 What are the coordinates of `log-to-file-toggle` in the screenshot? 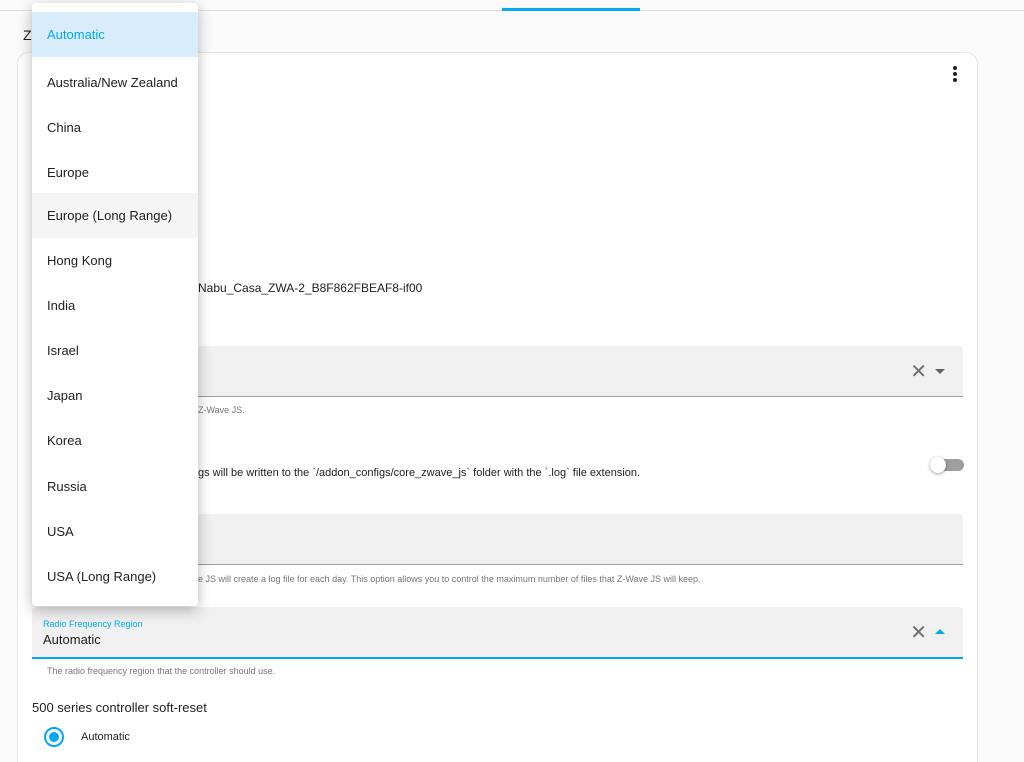 It's located at (947, 465).